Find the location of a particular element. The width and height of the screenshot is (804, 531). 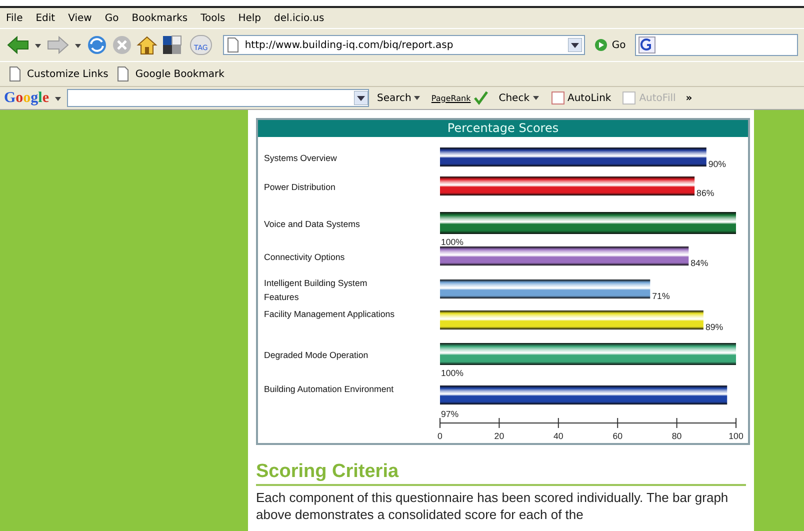

value-label: 84% is located at coordinates (699, 263).